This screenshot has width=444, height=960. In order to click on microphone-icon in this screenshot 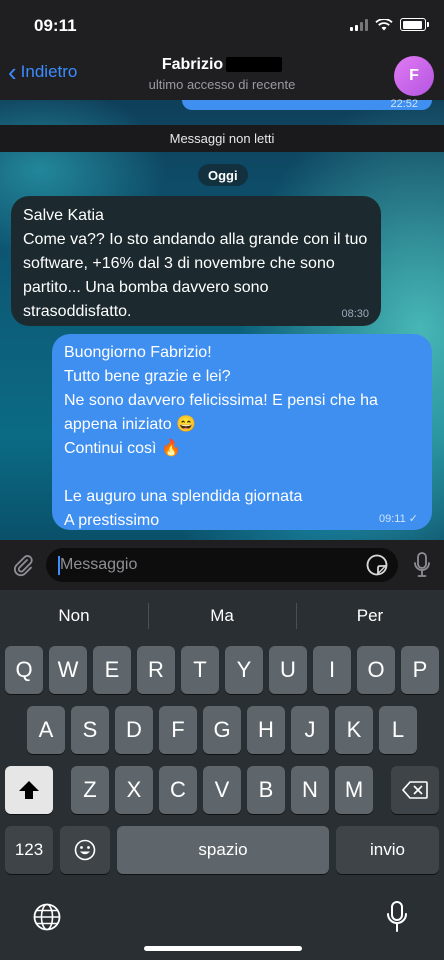, I will do `click(422, 565)`.